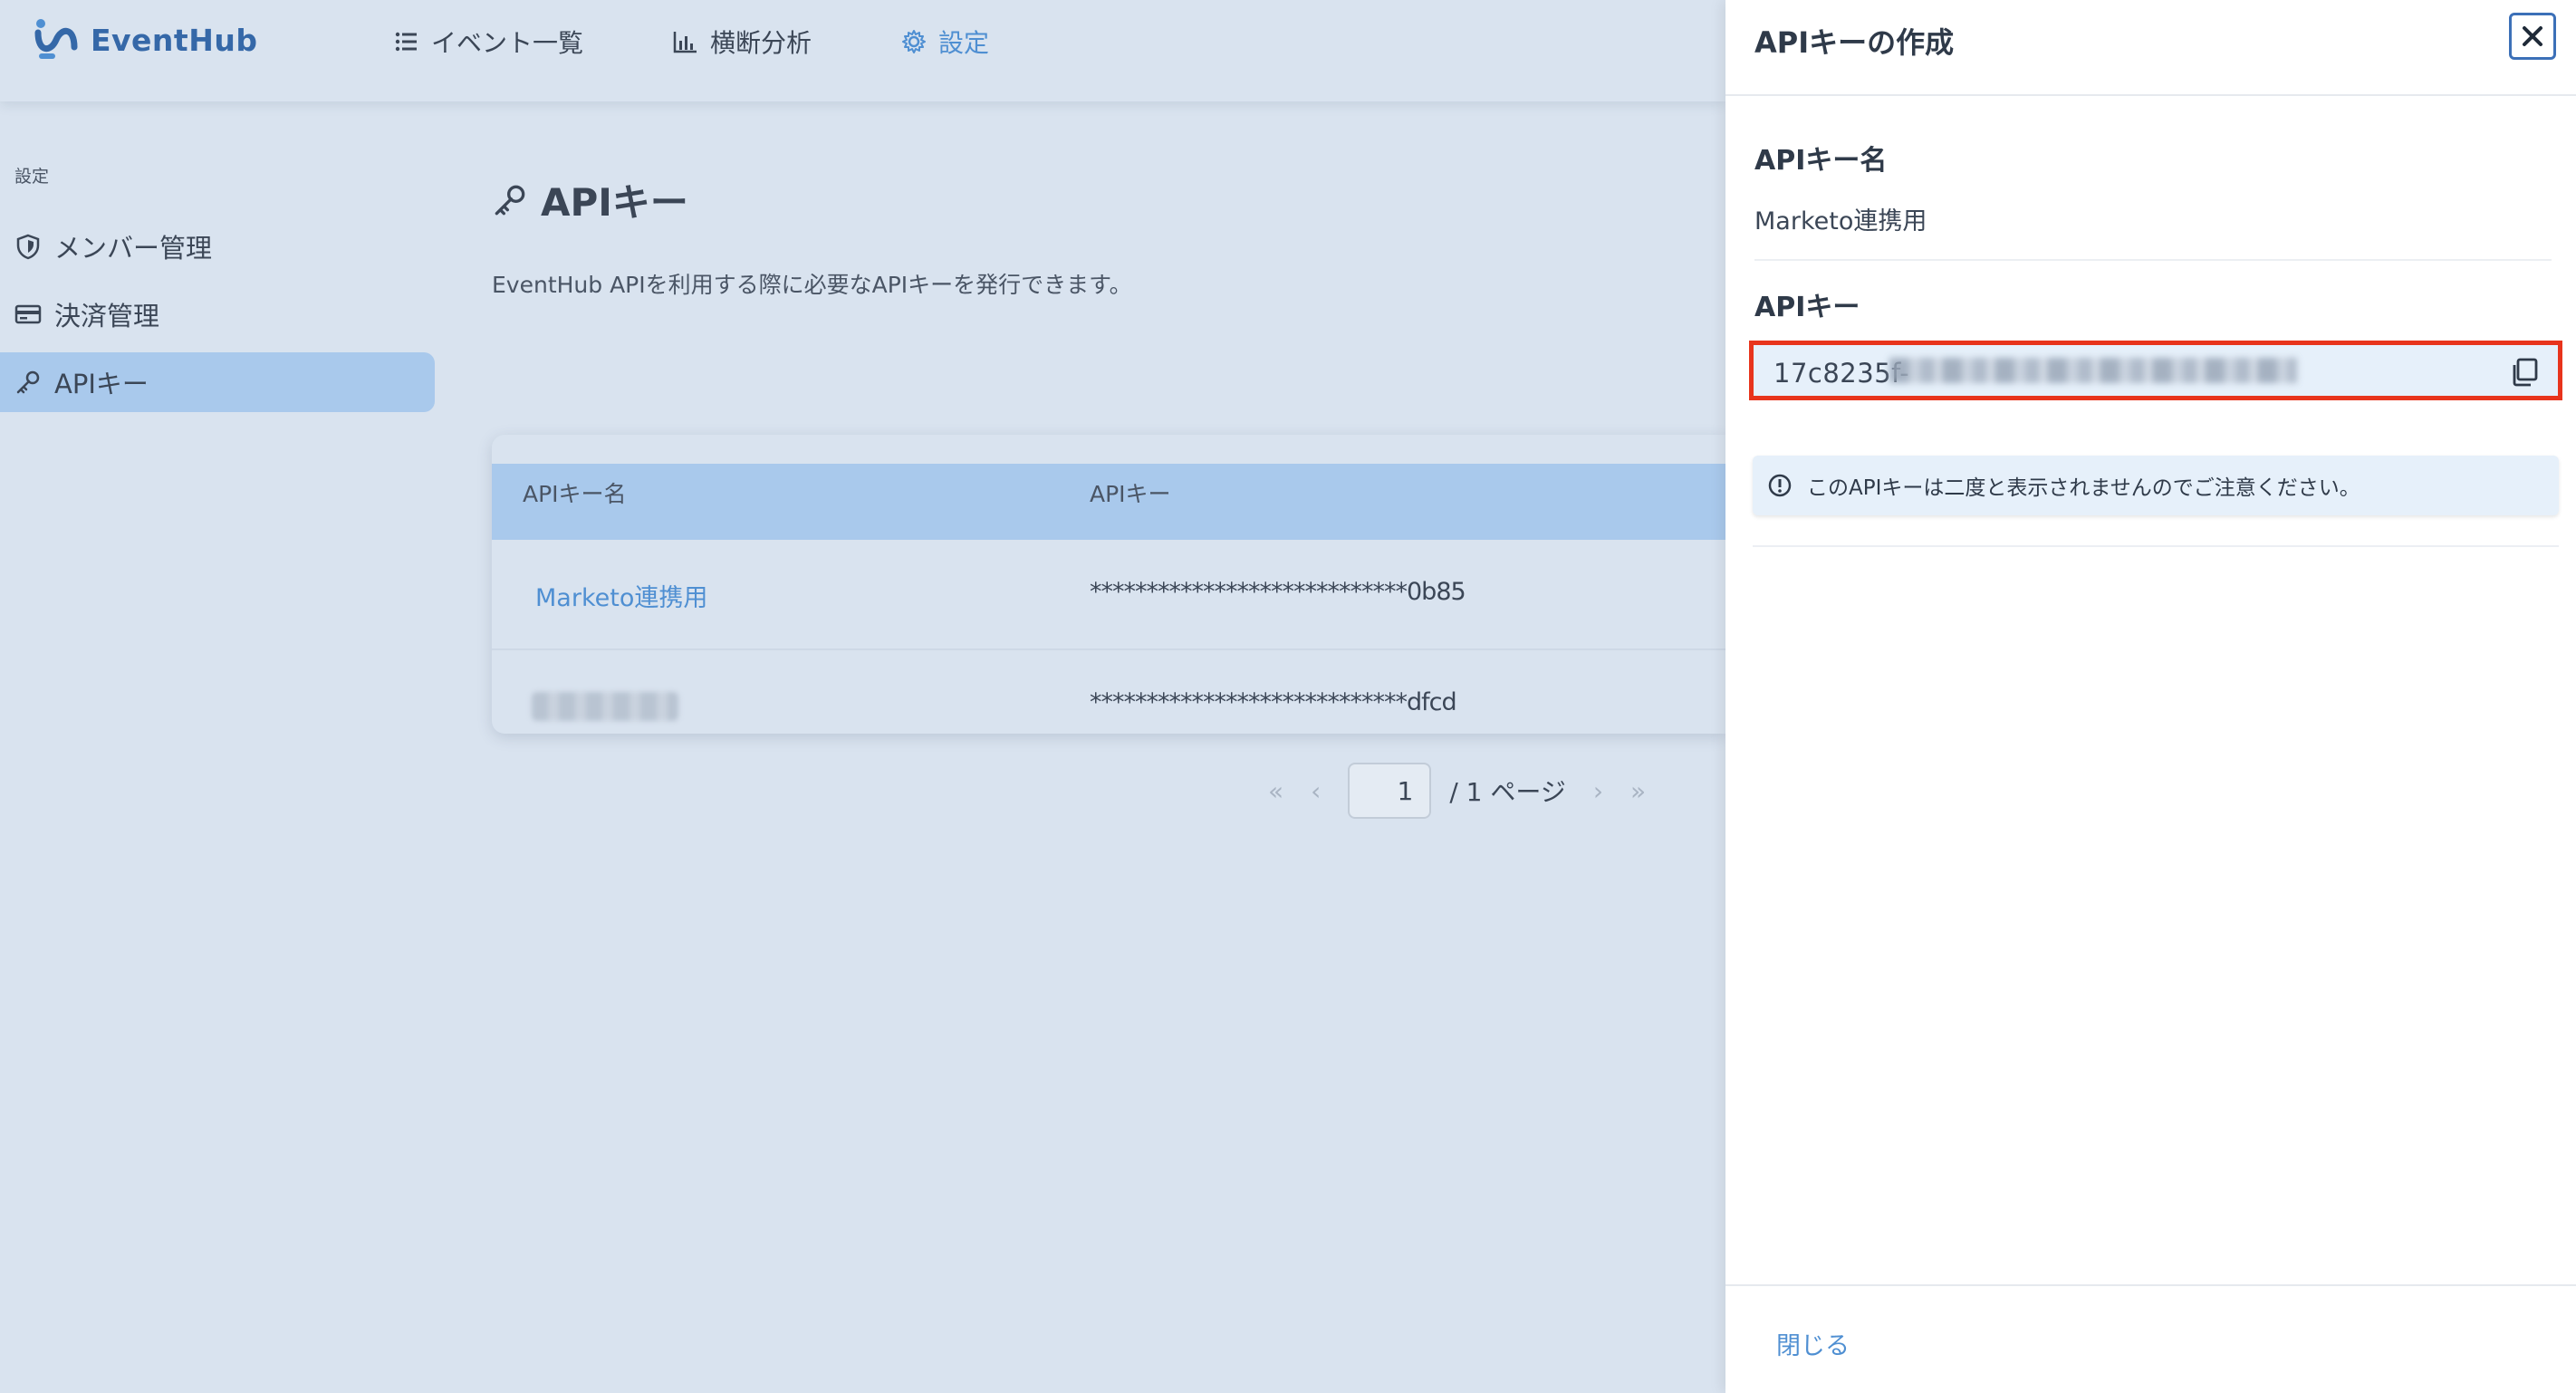 The width and height of the screenshot is (2576, 1393). I want to click on prev-page-icon: ‹, so click(1316, 791).